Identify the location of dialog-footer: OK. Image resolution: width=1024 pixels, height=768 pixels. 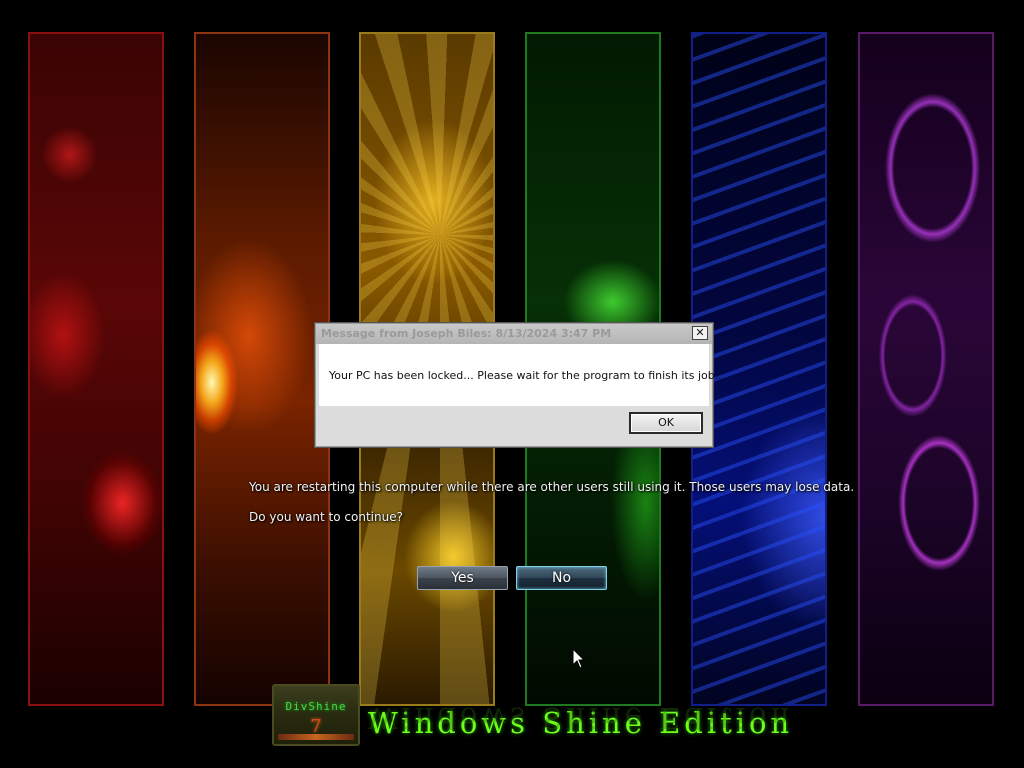
(514, 426).